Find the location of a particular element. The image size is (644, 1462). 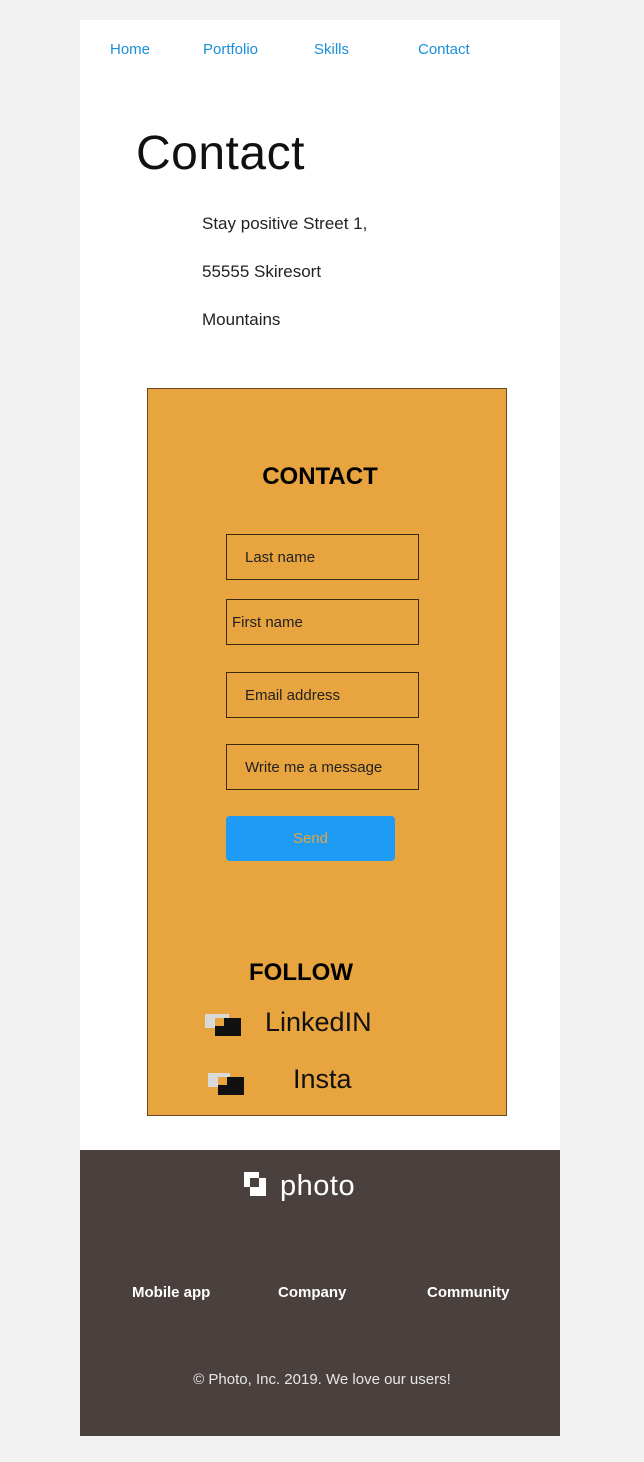

nav-home-link: Home is located at coordinates (130, 49).